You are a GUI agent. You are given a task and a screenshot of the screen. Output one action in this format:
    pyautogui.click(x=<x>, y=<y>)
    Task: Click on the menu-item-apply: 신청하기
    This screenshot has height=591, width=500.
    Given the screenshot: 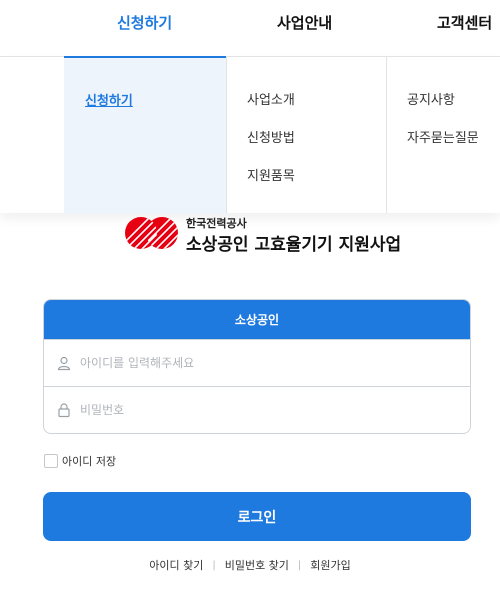 What is the action you would take?
    pyautogui.click(x=109, y=99)
    